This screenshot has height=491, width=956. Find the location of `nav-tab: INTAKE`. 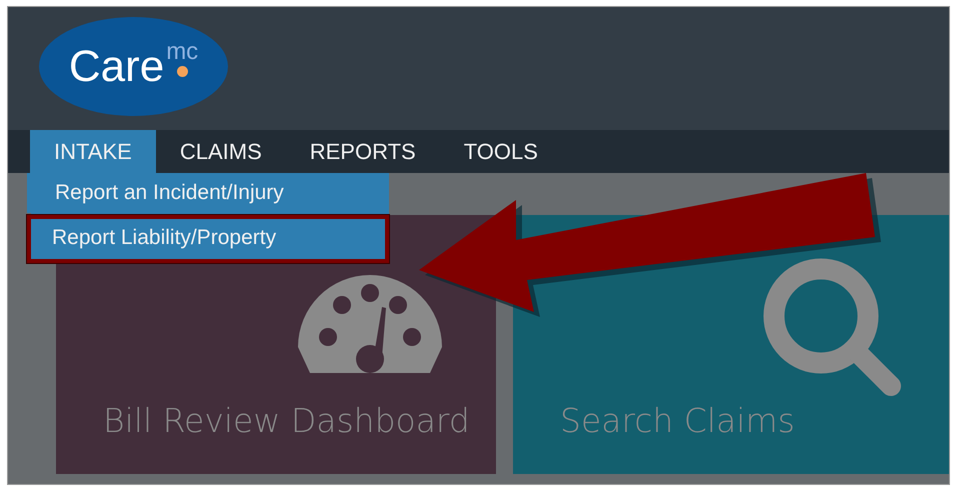

nav-tab: INTAKE is located at coordinates (93, 151).